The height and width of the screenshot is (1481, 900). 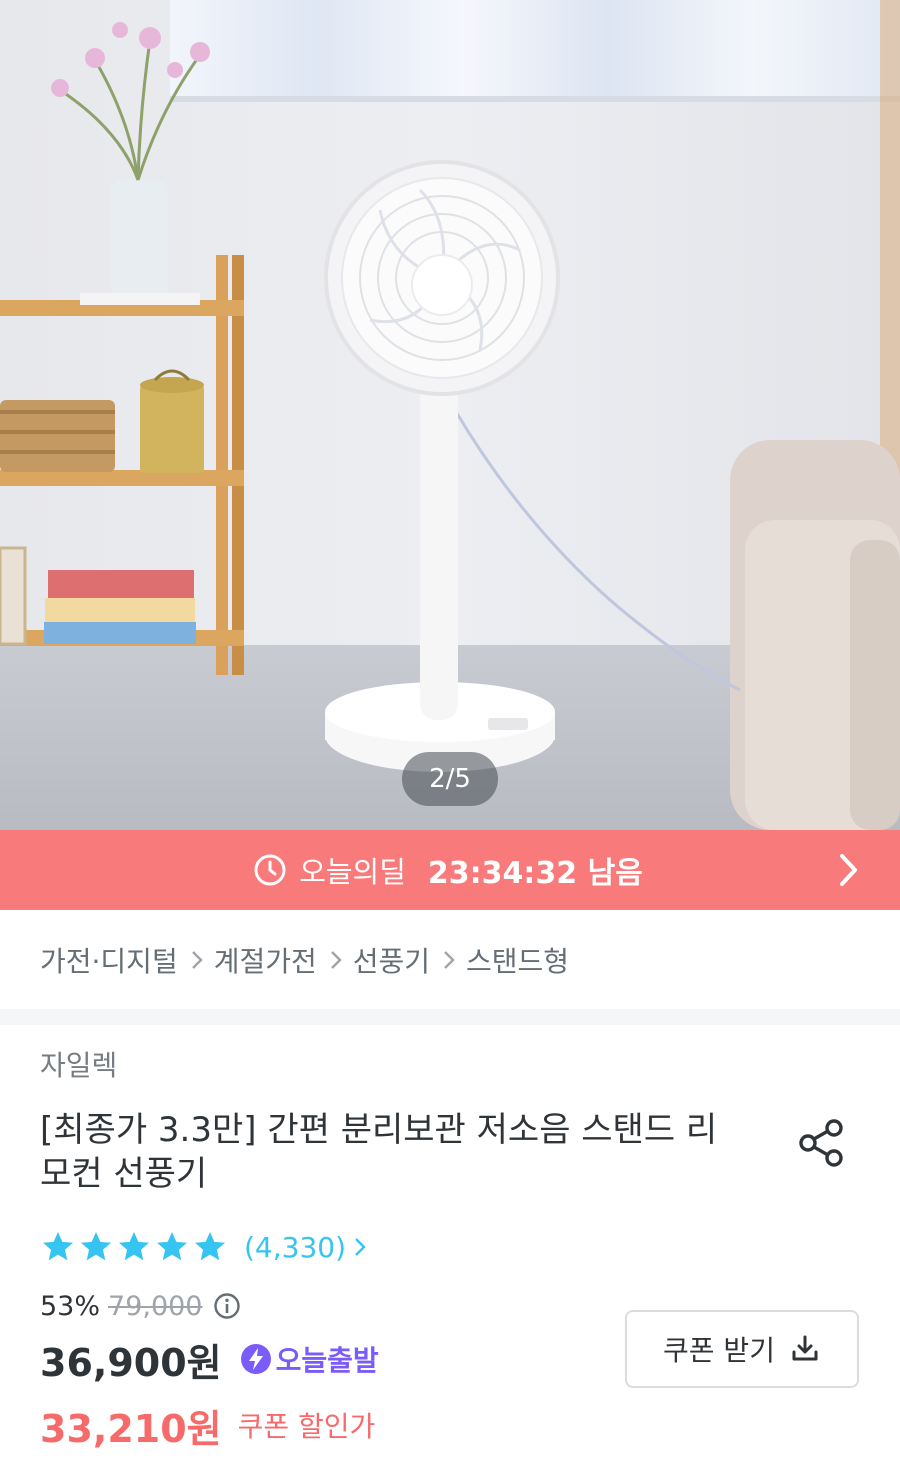 What do you see at coordinates (822, 1143) in the screenshot?
I see `share-icon` at bounding box center [822, 1143].